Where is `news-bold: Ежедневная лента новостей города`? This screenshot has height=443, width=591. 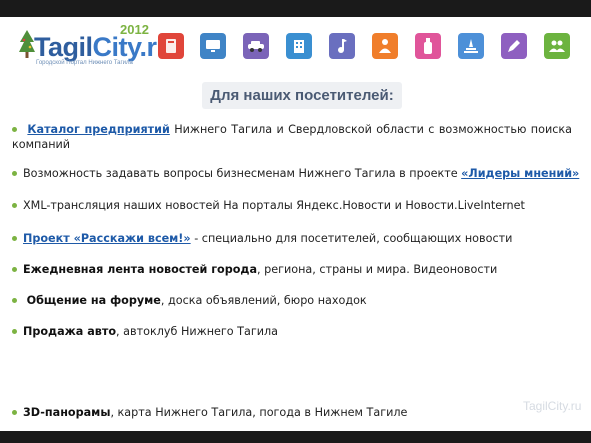
news-bold: Ежедневная лента новостей города is located at coordinates (140, 269).